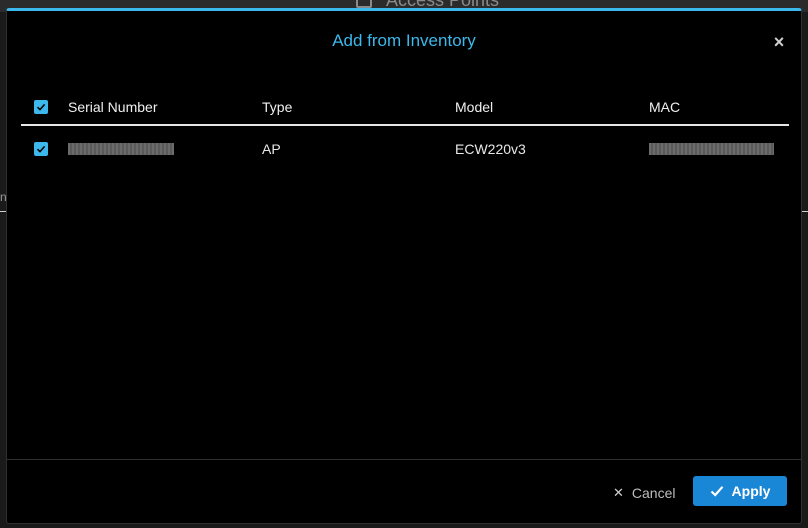  I want to click on background-checkbox, so click(364, 4).